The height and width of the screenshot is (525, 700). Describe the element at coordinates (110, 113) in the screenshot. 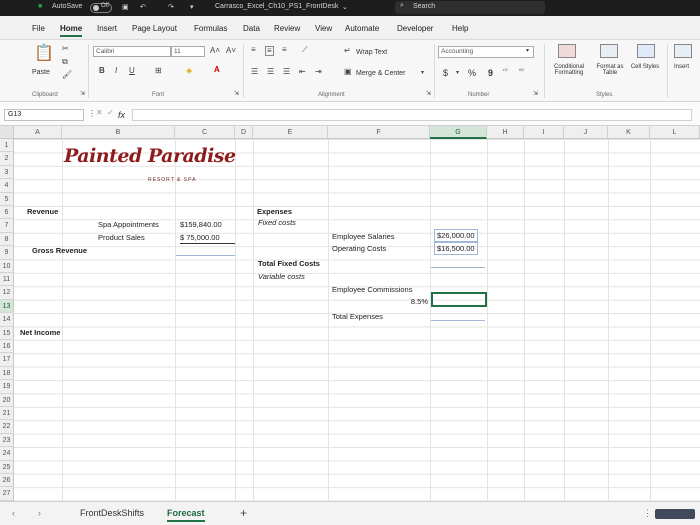

I see `confirm-entry-icon: ✓` at that location.